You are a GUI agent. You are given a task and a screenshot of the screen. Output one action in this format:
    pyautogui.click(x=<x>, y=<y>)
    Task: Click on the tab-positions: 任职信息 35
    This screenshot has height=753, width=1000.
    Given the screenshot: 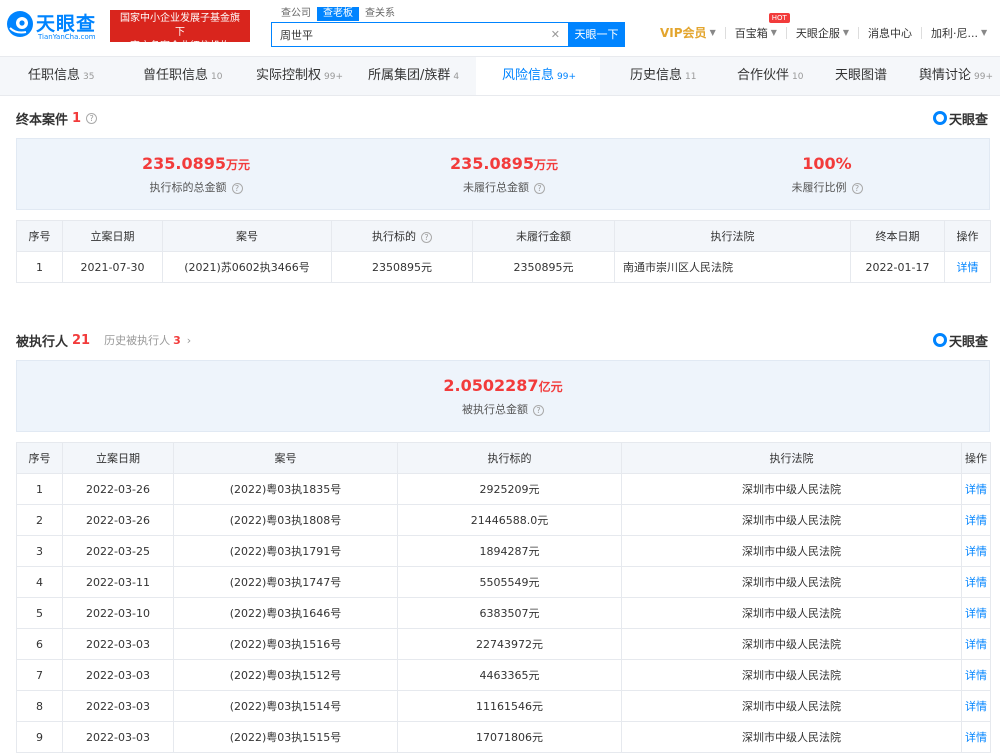 What is the action you would take?
    pyautogui.click(x=61, y=76)
    